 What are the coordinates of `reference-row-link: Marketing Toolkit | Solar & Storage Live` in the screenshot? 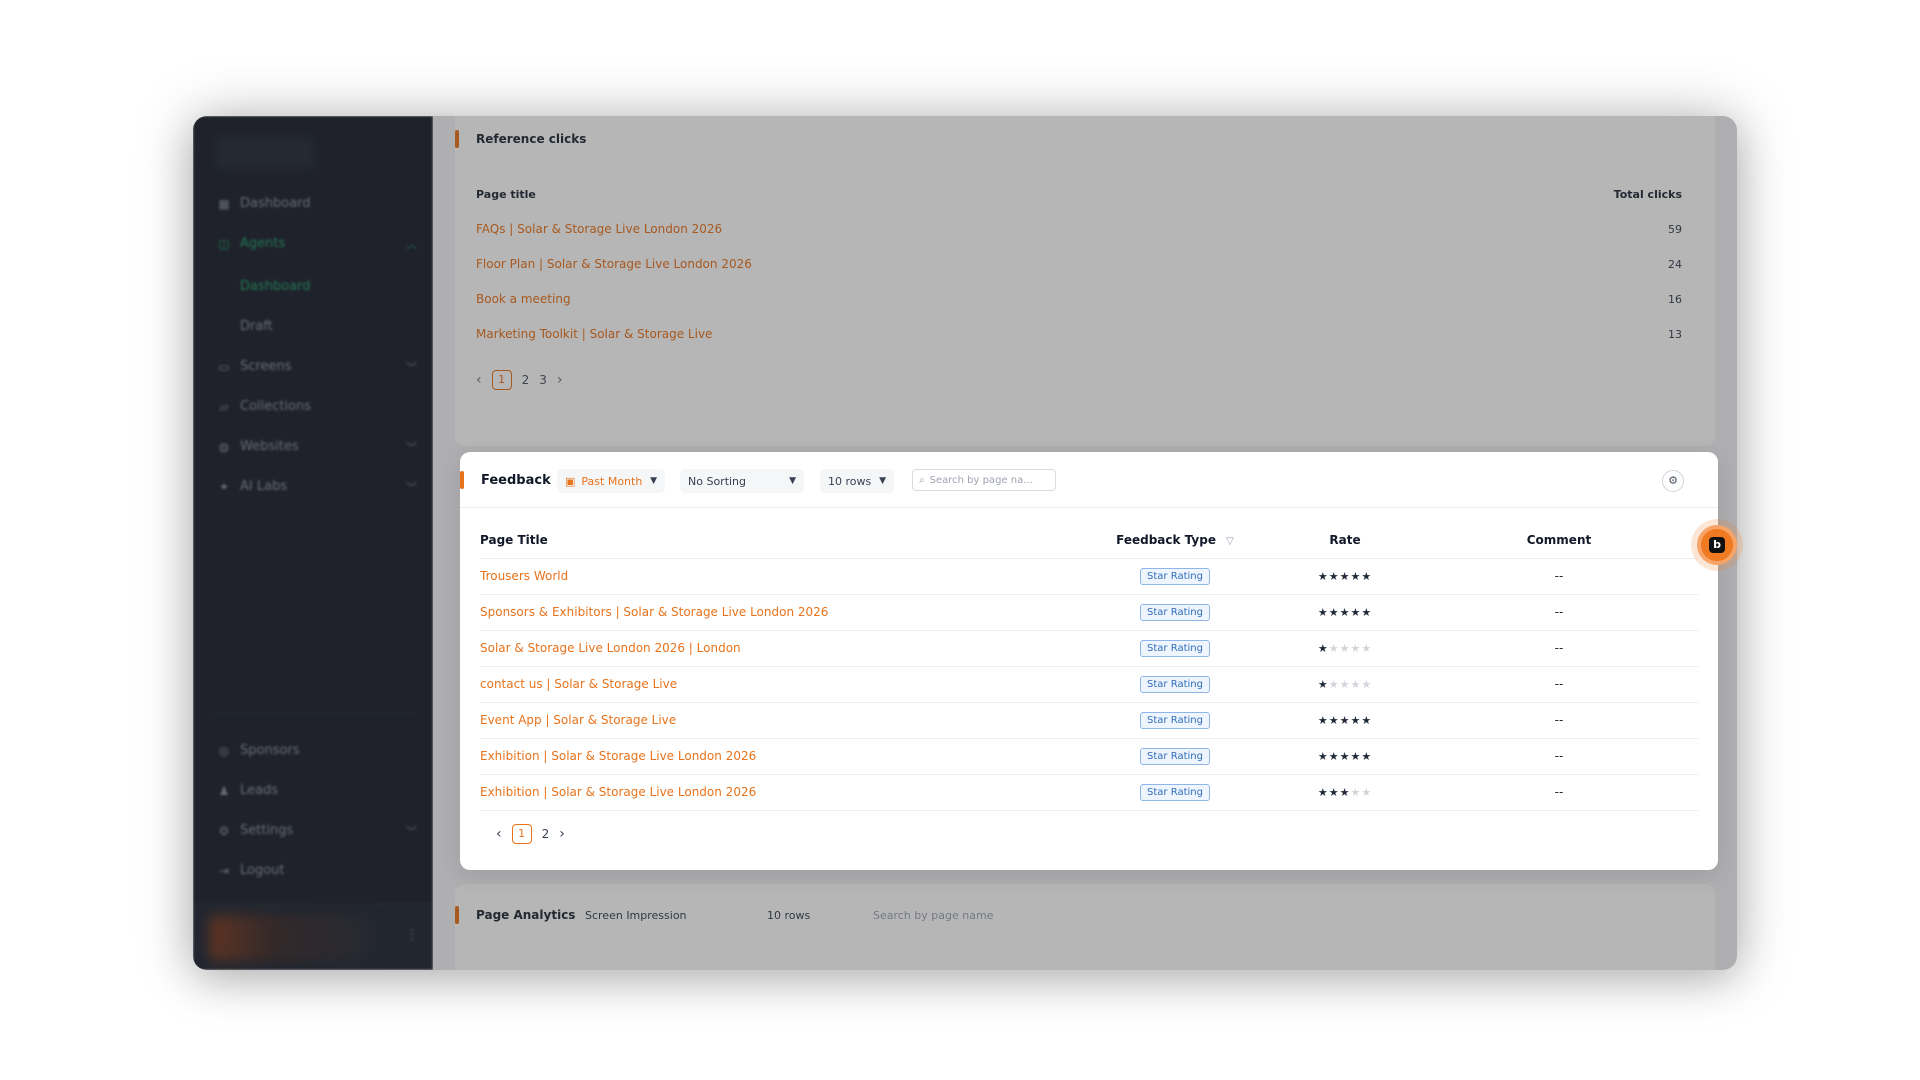 It's located at (594, 334).